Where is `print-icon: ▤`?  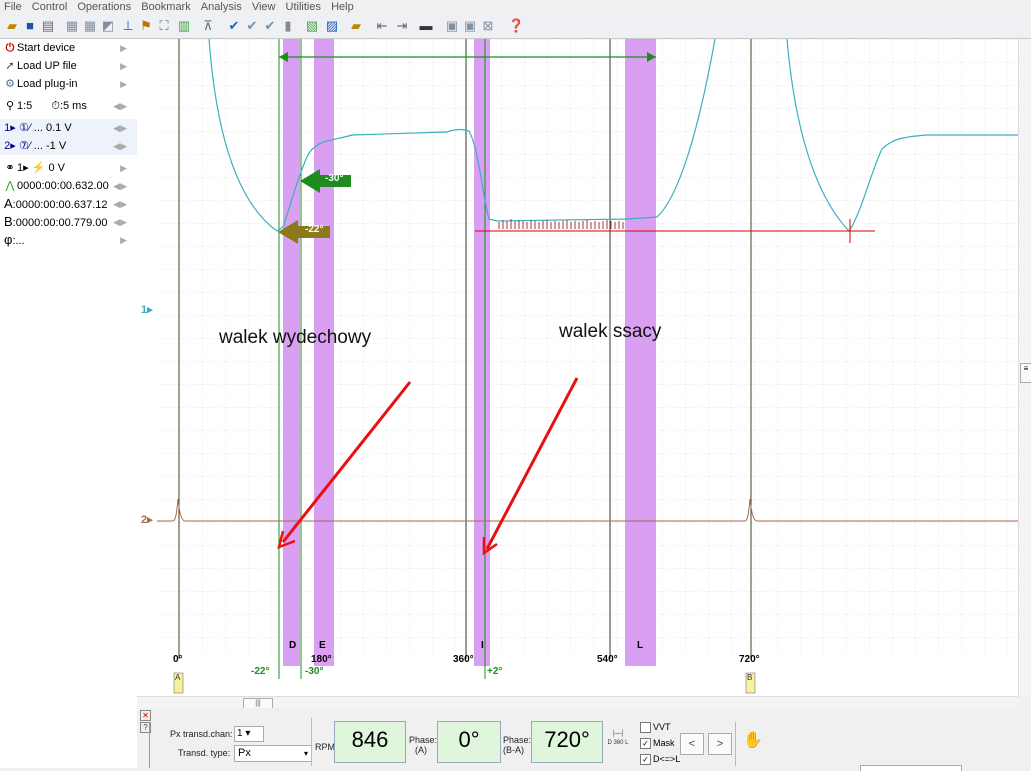
print-icon: ▤ is located at coordinates (48, 26).